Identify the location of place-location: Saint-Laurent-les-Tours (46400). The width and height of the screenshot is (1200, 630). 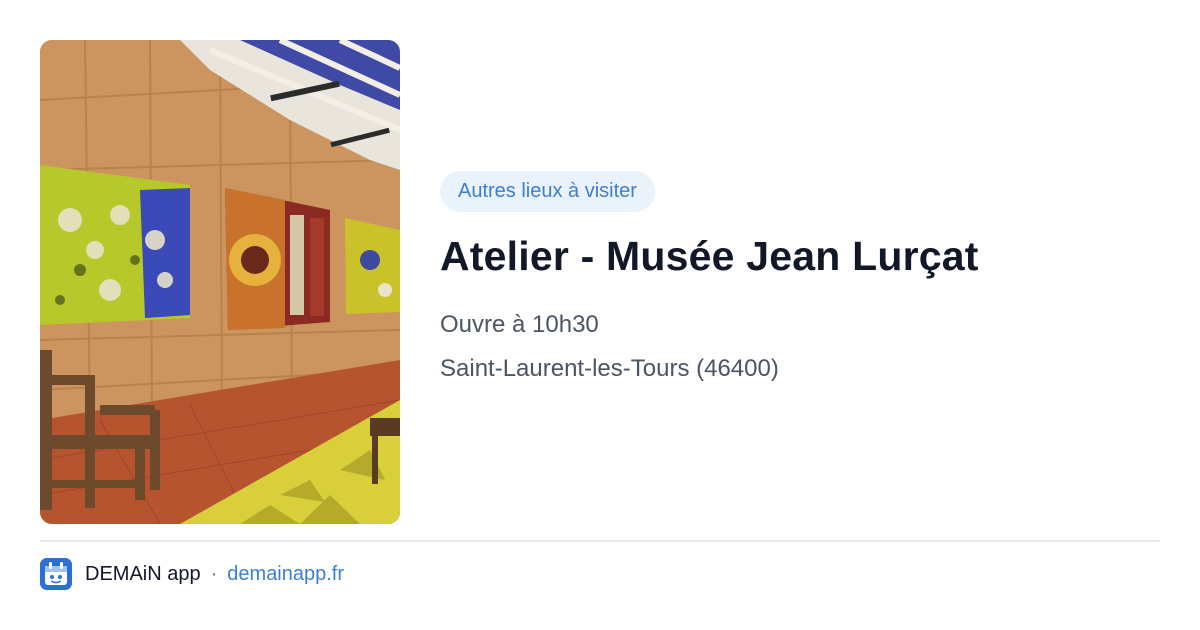
(609, 368).